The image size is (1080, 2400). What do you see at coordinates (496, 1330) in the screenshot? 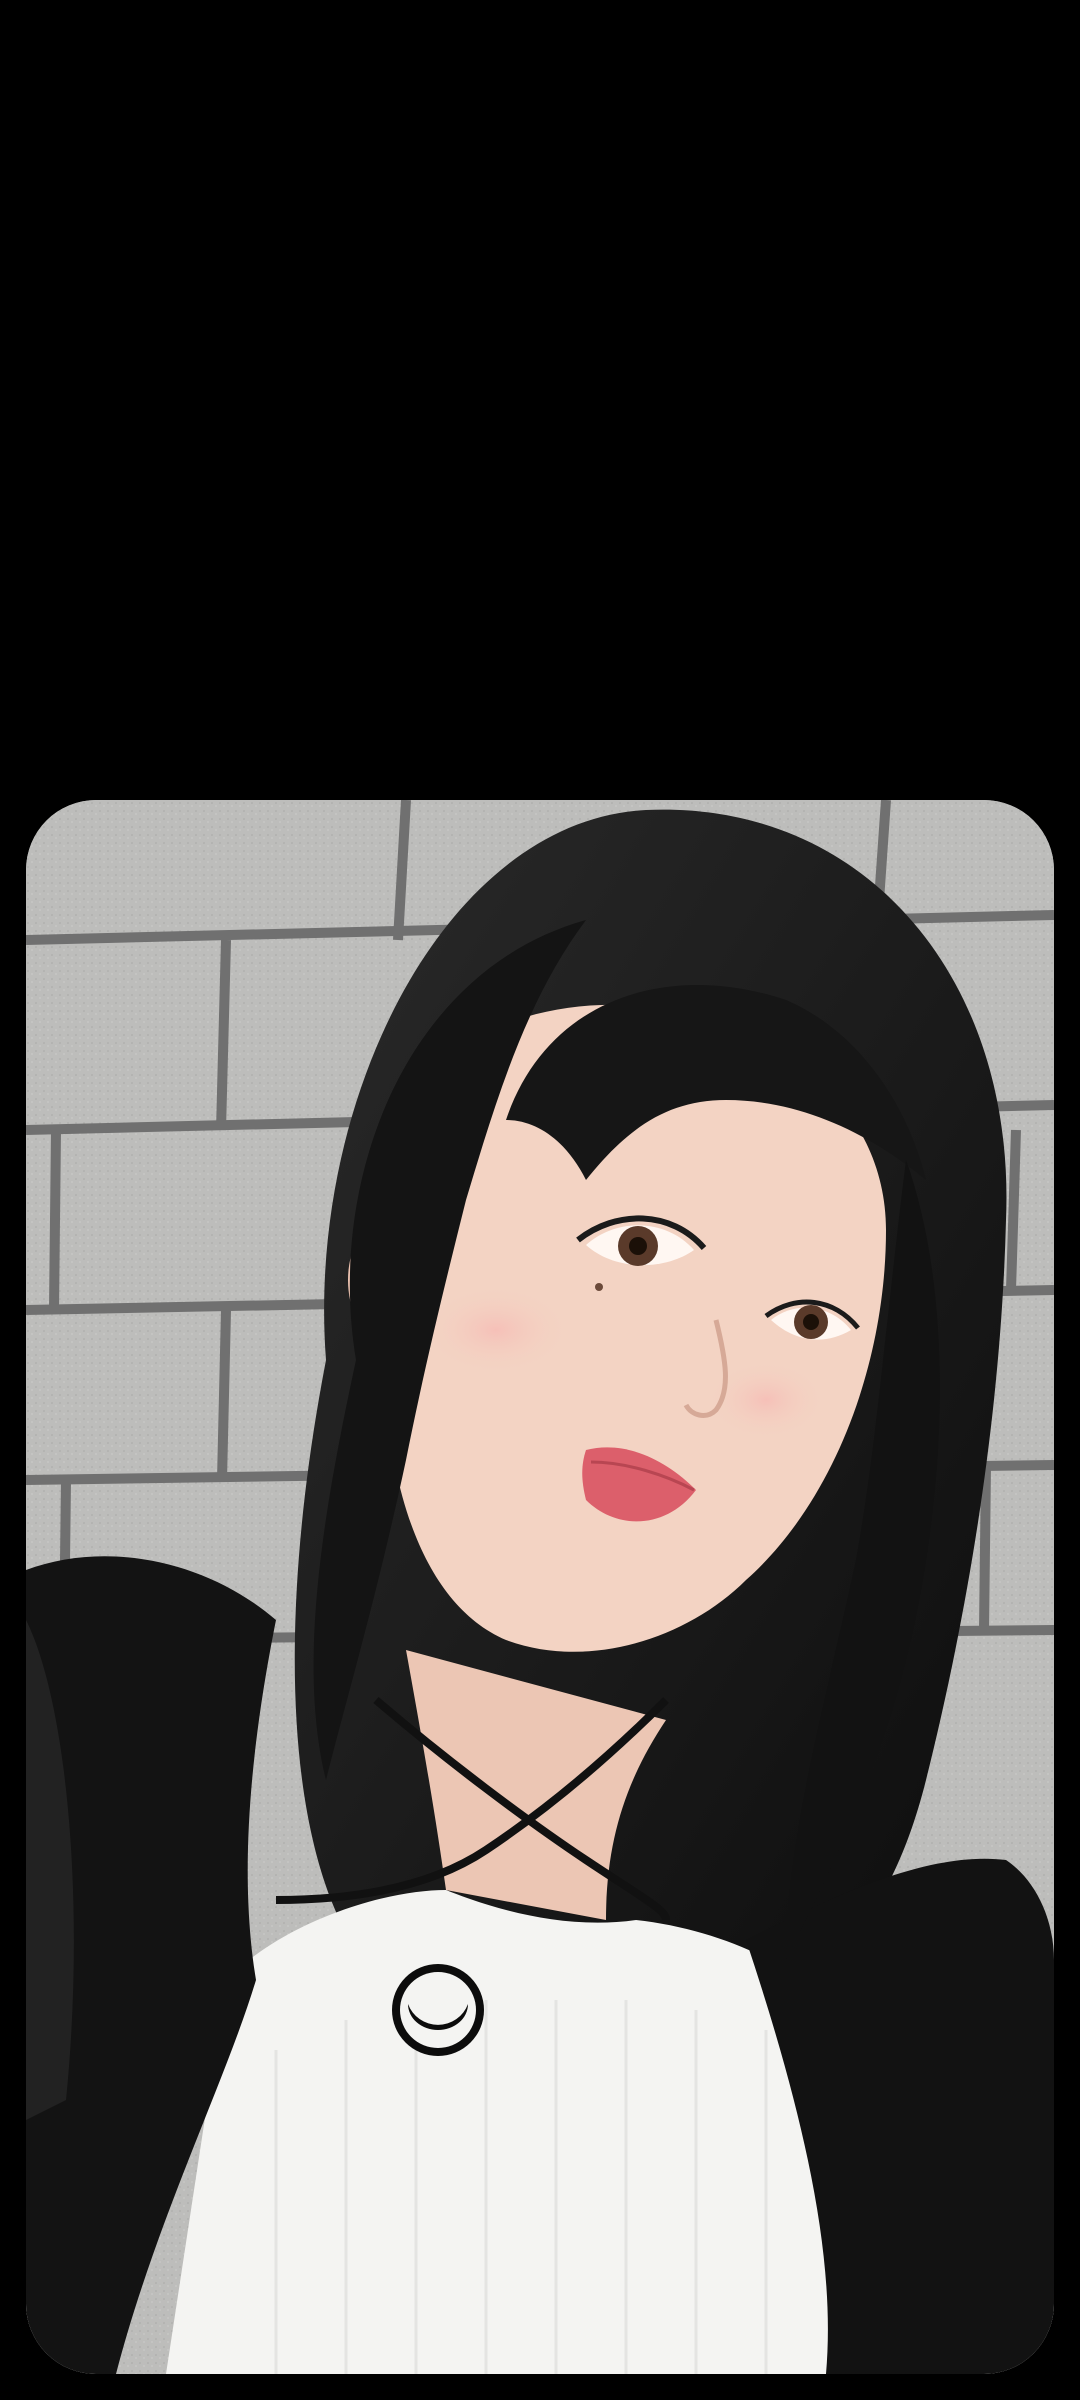
I see `cheek-blush-left` at bounding box center [496, 1330].